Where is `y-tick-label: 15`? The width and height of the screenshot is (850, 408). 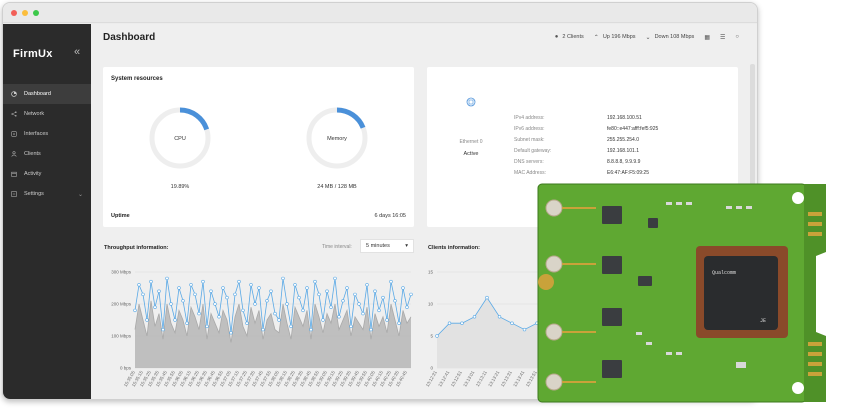 y-tick-label: 15 is located at coordinates (431, 272).